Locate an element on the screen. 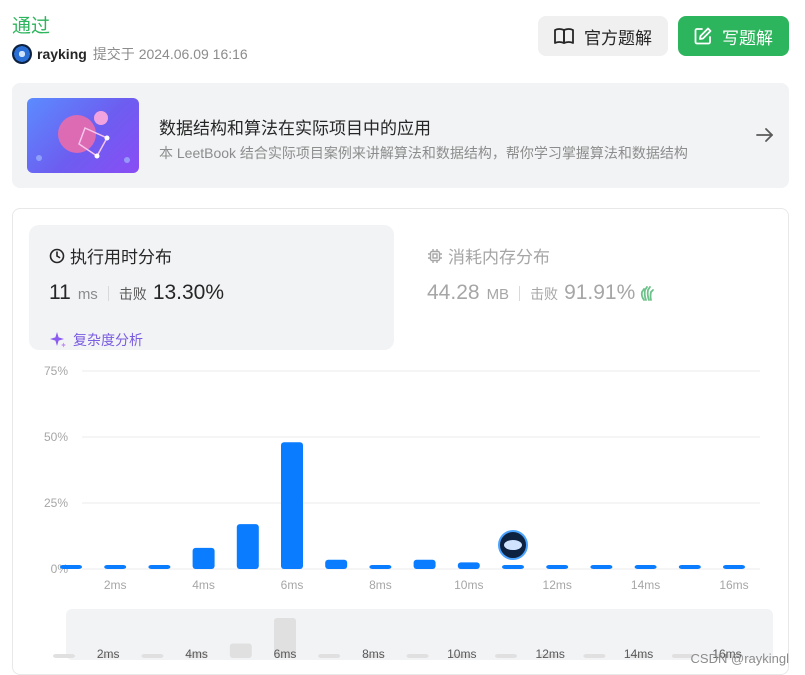 The width and height of the screenshot is (805, 675). y-tick-label: 25% is located at coordinates (56, 503).